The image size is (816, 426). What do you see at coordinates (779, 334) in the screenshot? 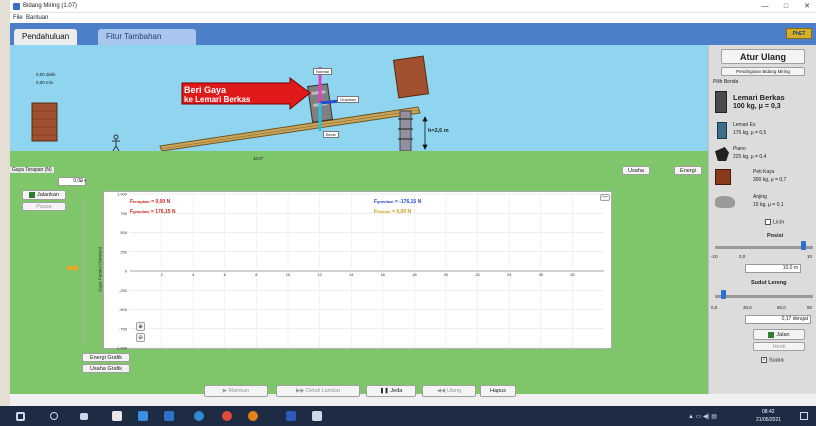
I see `run-button: Jalan` at bounding box center [779, 334].